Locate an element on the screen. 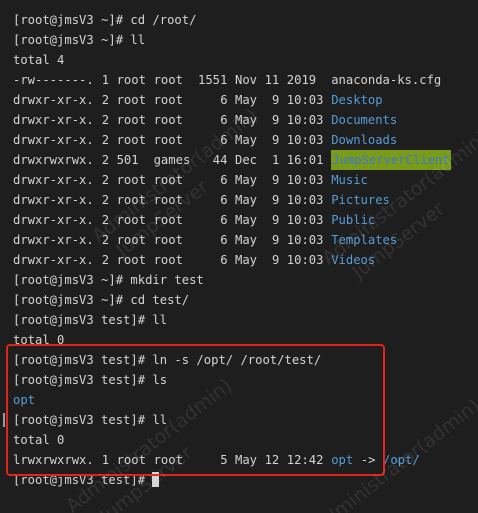  text-cursor is located at coordinates (156, 479).